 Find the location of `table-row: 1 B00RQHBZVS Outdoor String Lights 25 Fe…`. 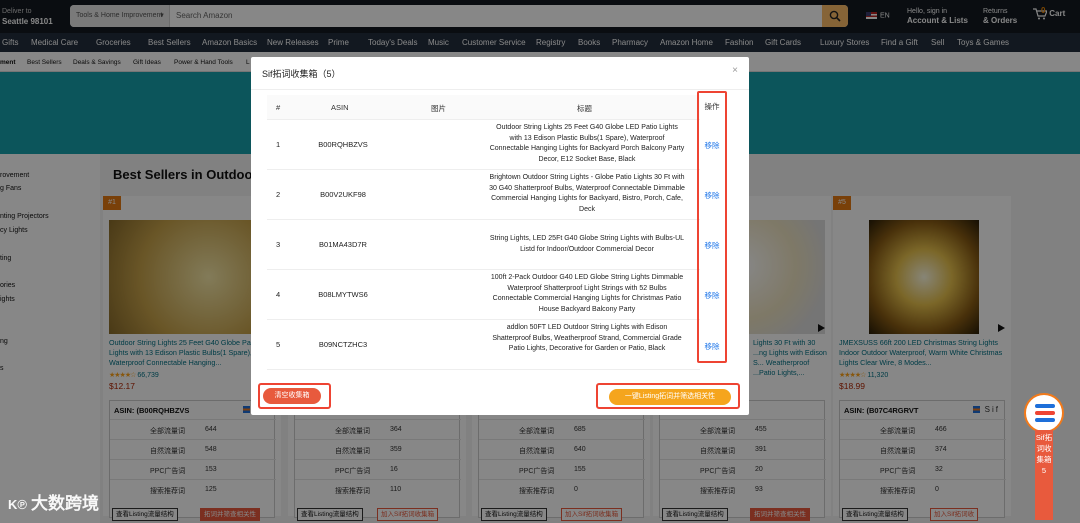

table-row: 1 B00RQHBZVS Outdoor String Lights 25 Fe… is located at coordinates (483, 145).